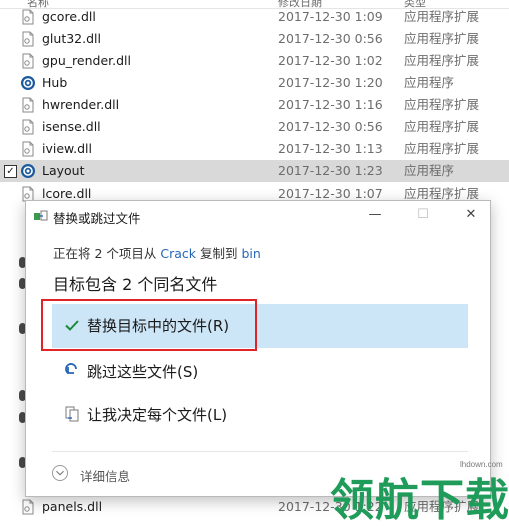 Image resolution: width=509 pixels, height=528 pixels. What do you see at coordinates (149, 325) in the screenshot?
I see `annotation-highlight-box` at bounding box center [149, 325].